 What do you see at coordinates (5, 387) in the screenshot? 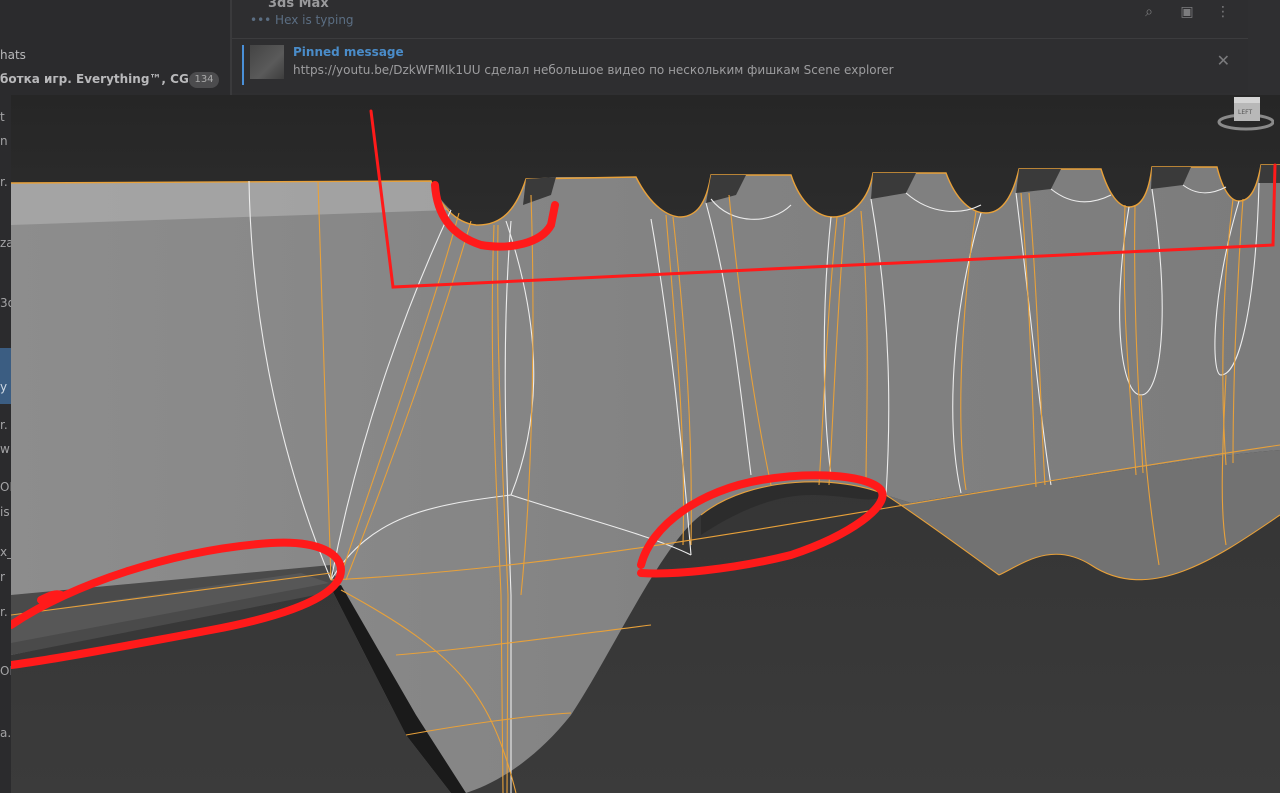
I see `chat-list-item: y` at bounding box center [5, 387].